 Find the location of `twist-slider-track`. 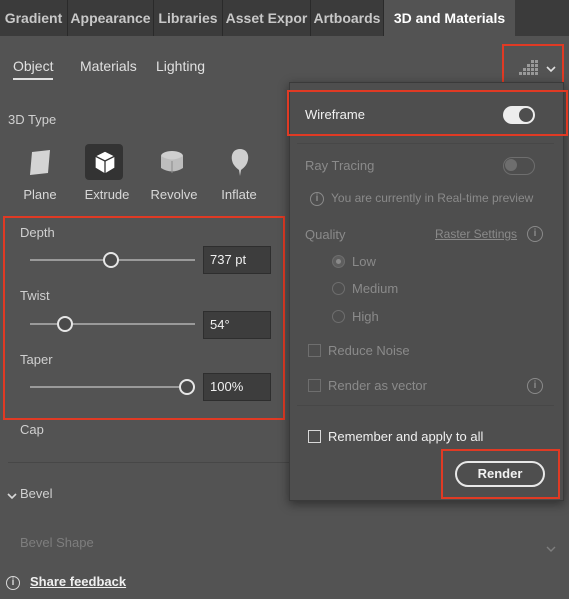

twist-slider-track is located at coordinates (112, 324).